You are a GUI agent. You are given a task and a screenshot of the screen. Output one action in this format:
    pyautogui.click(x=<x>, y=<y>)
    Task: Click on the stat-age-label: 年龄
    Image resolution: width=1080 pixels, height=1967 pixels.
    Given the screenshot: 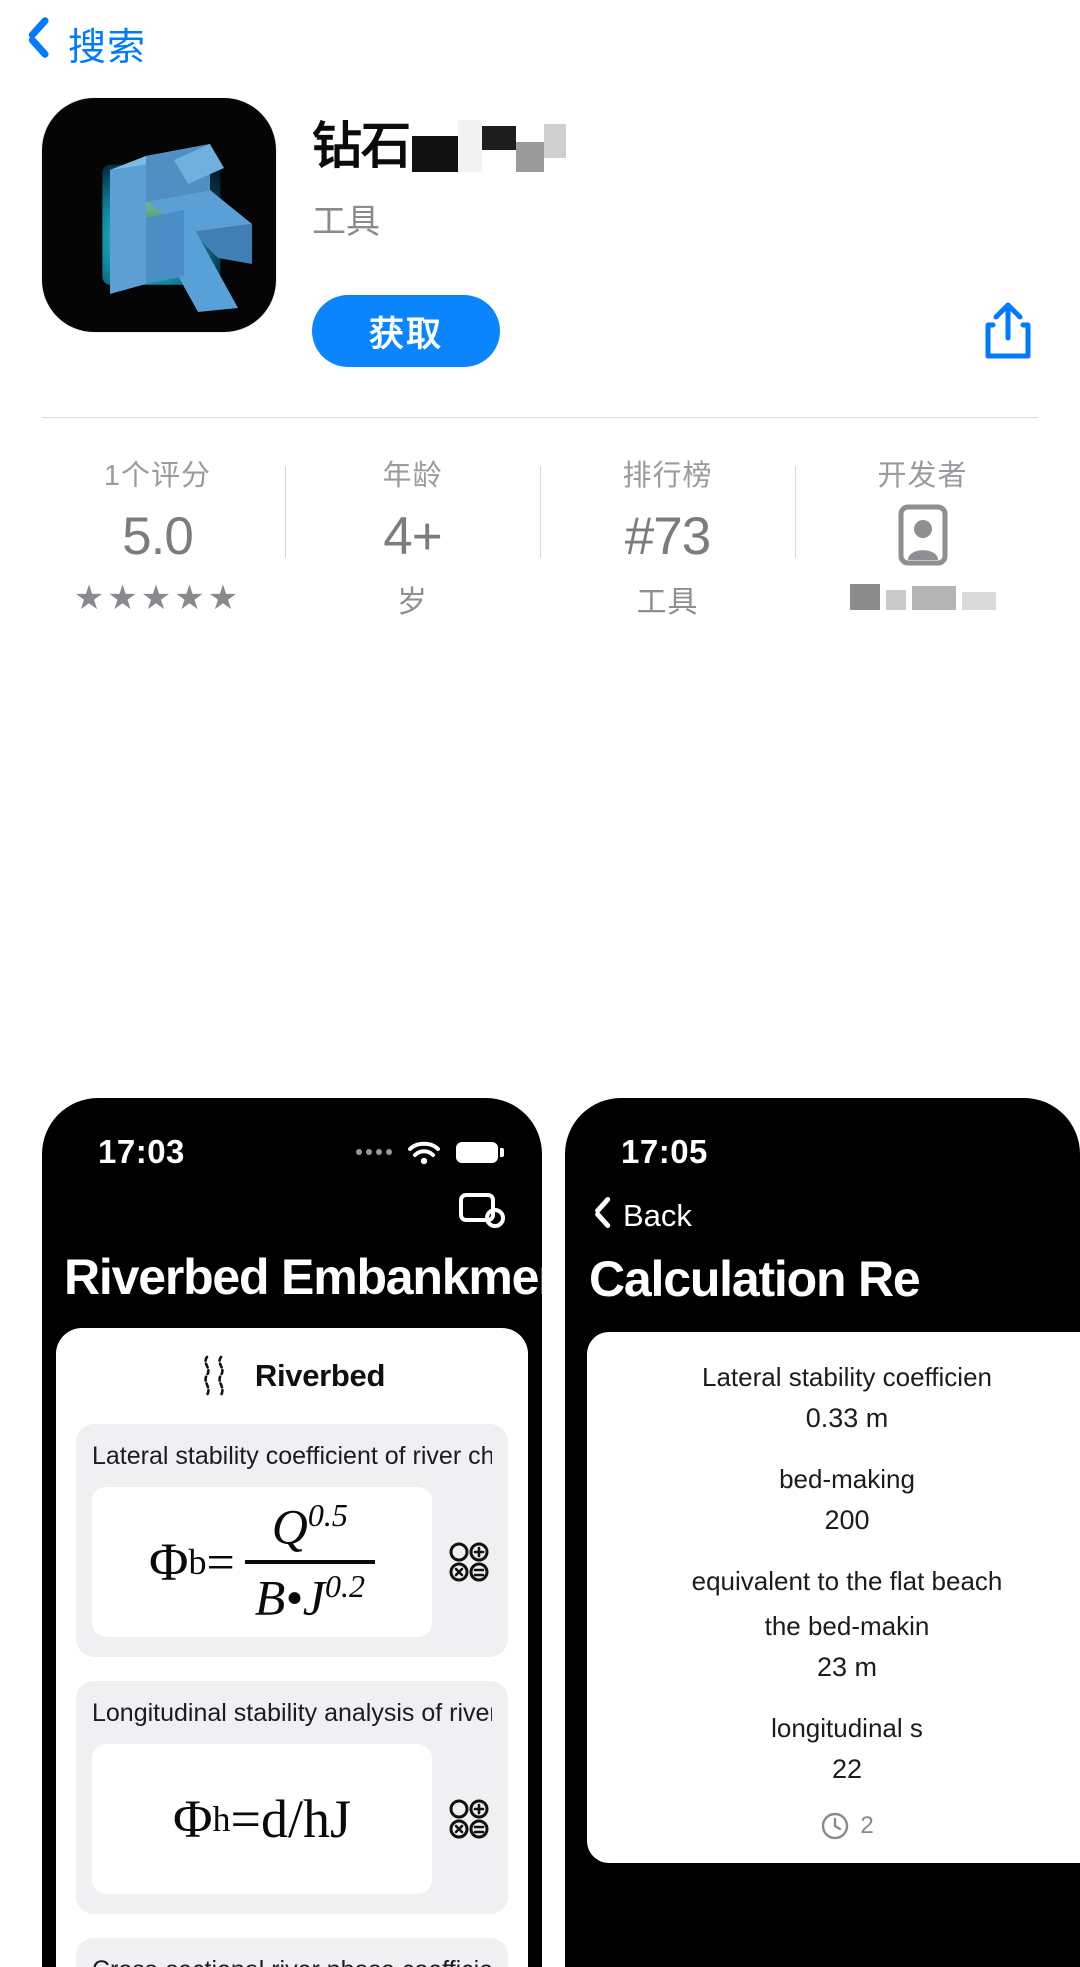 What is the action you would take?
    pyautogui.click(x=412, y=476)
    